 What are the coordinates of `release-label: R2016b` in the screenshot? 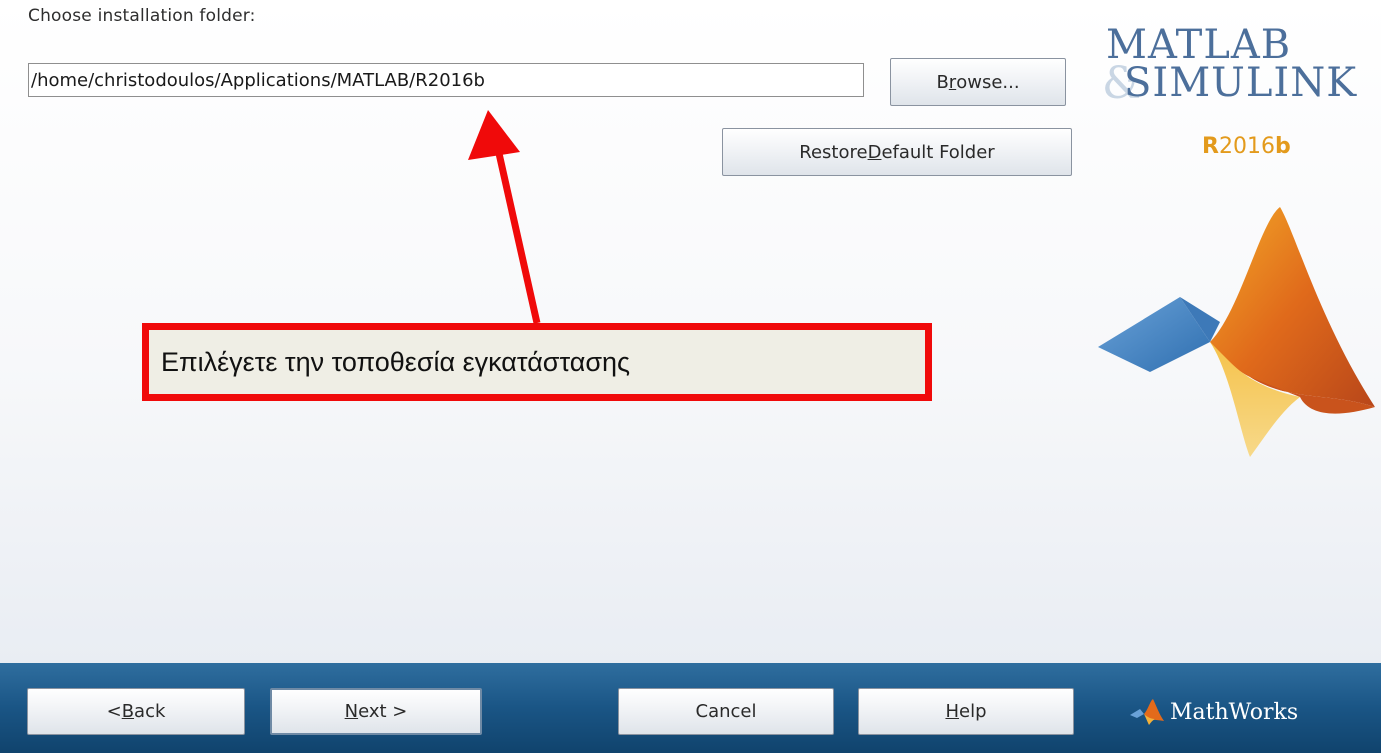 It's located at (1246, 146).